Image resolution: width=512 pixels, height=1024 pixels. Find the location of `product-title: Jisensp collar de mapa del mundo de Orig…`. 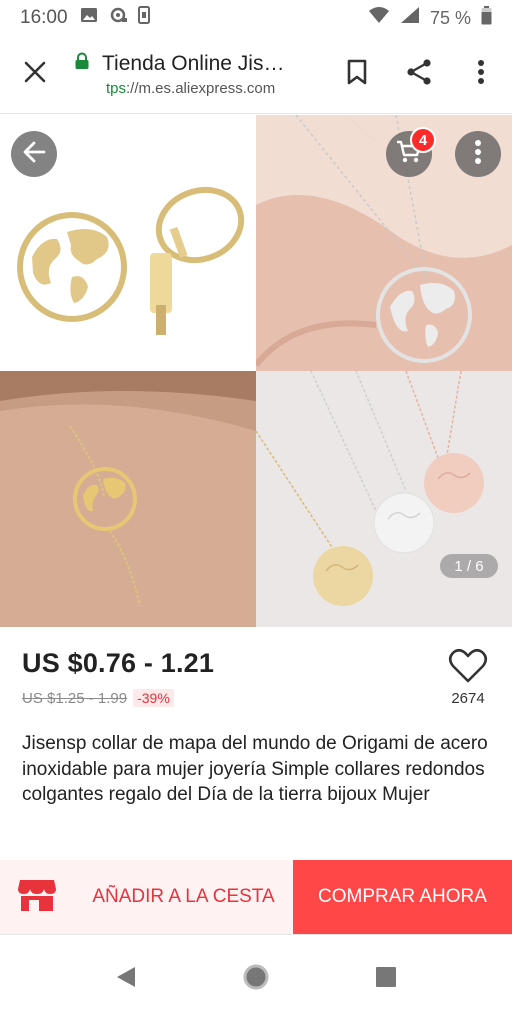

product-title: Jisensp collar de mapa del mundo de Orig… is located at coordinates (255, 769).